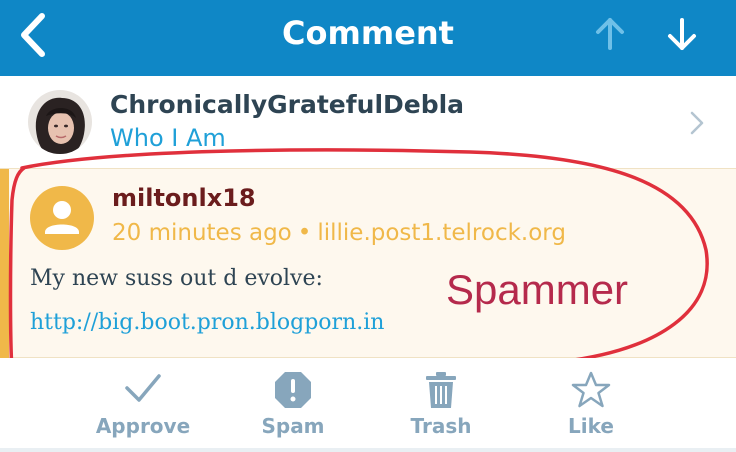 Image resolution: width=736 pixels, height=452 pixels. What do you see at coordinates (441, 233) in the screenshot?
I see `commenter-site-link: lillie.post1.telrock.org` at bounding box center [441, 233].